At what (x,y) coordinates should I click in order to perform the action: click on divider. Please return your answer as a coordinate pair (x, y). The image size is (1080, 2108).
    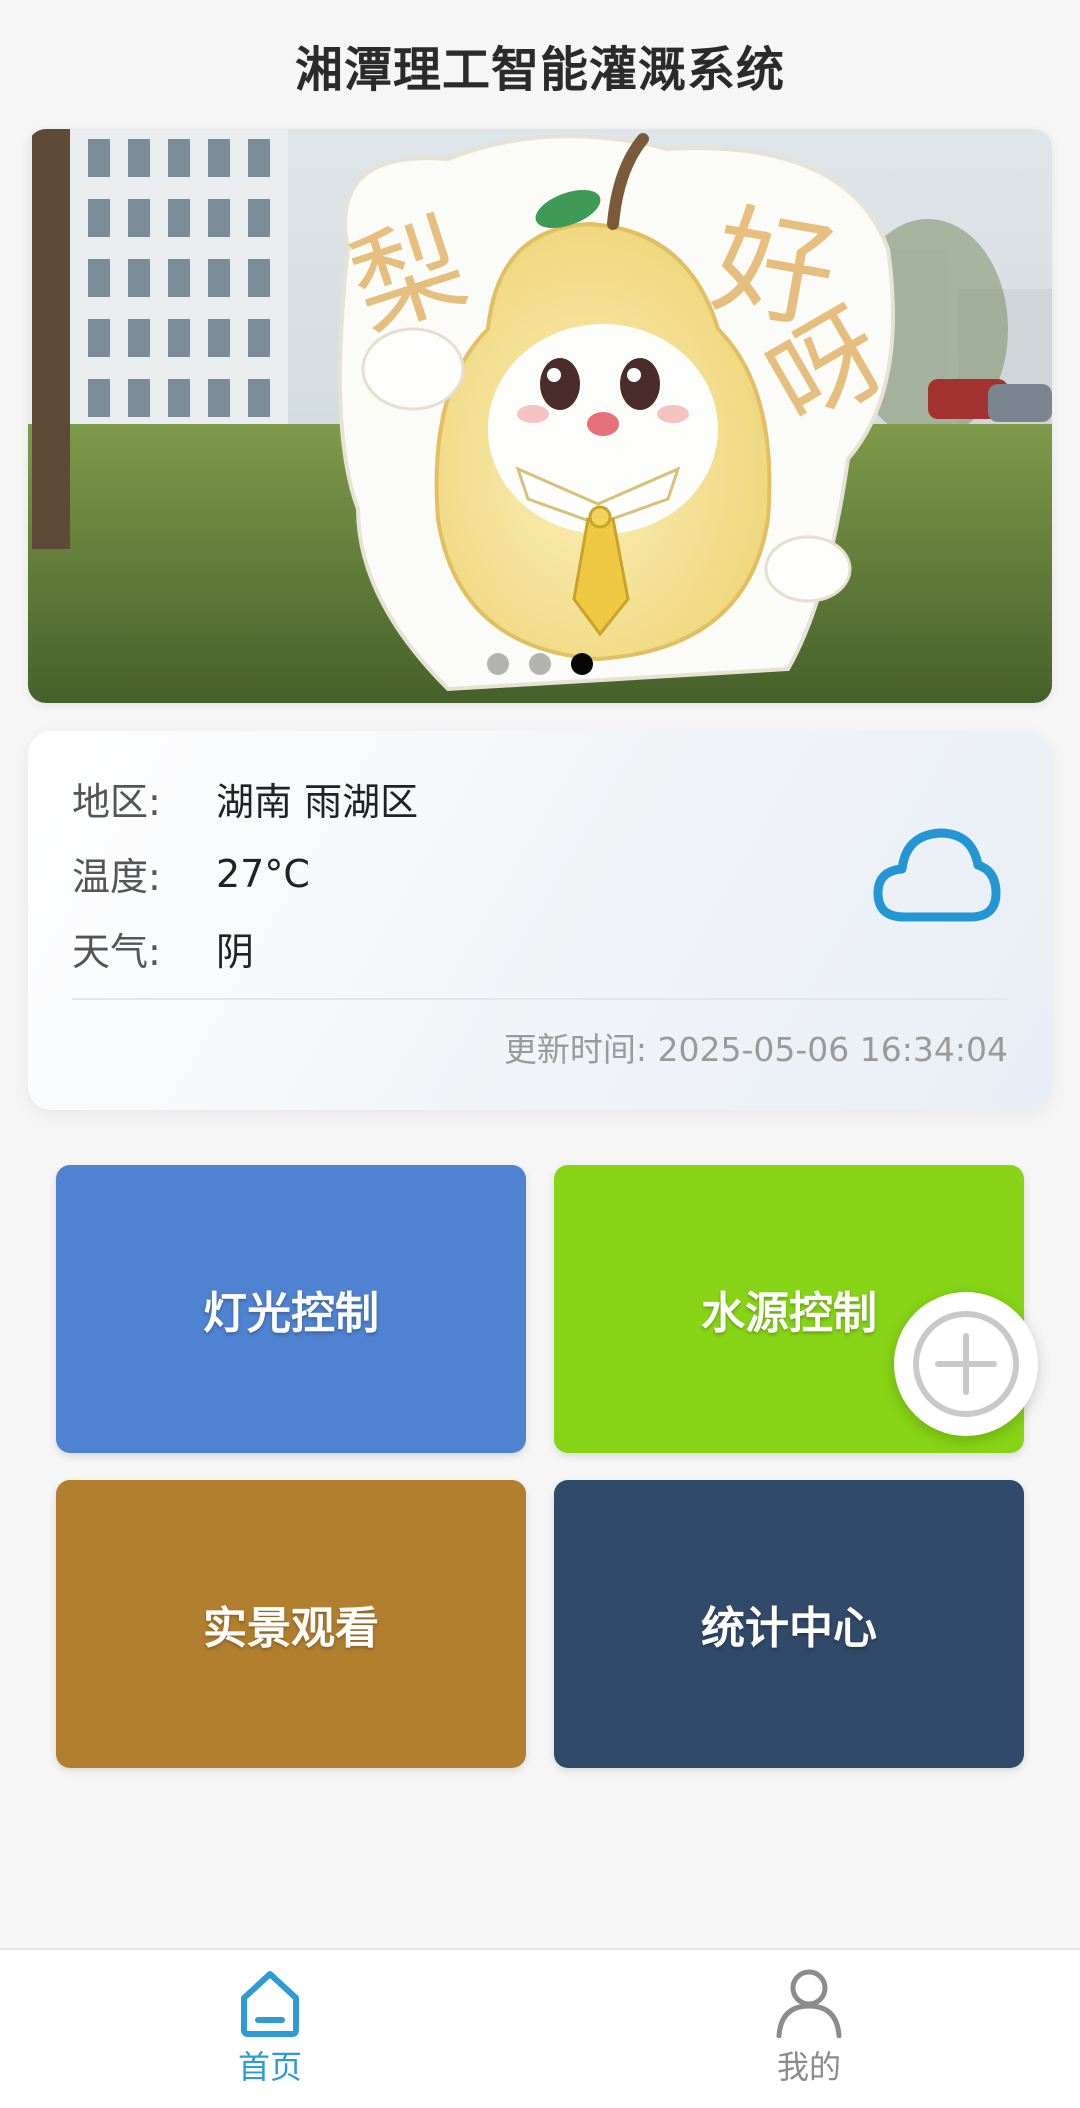
    Looking at the image, I should click on (540, 999).